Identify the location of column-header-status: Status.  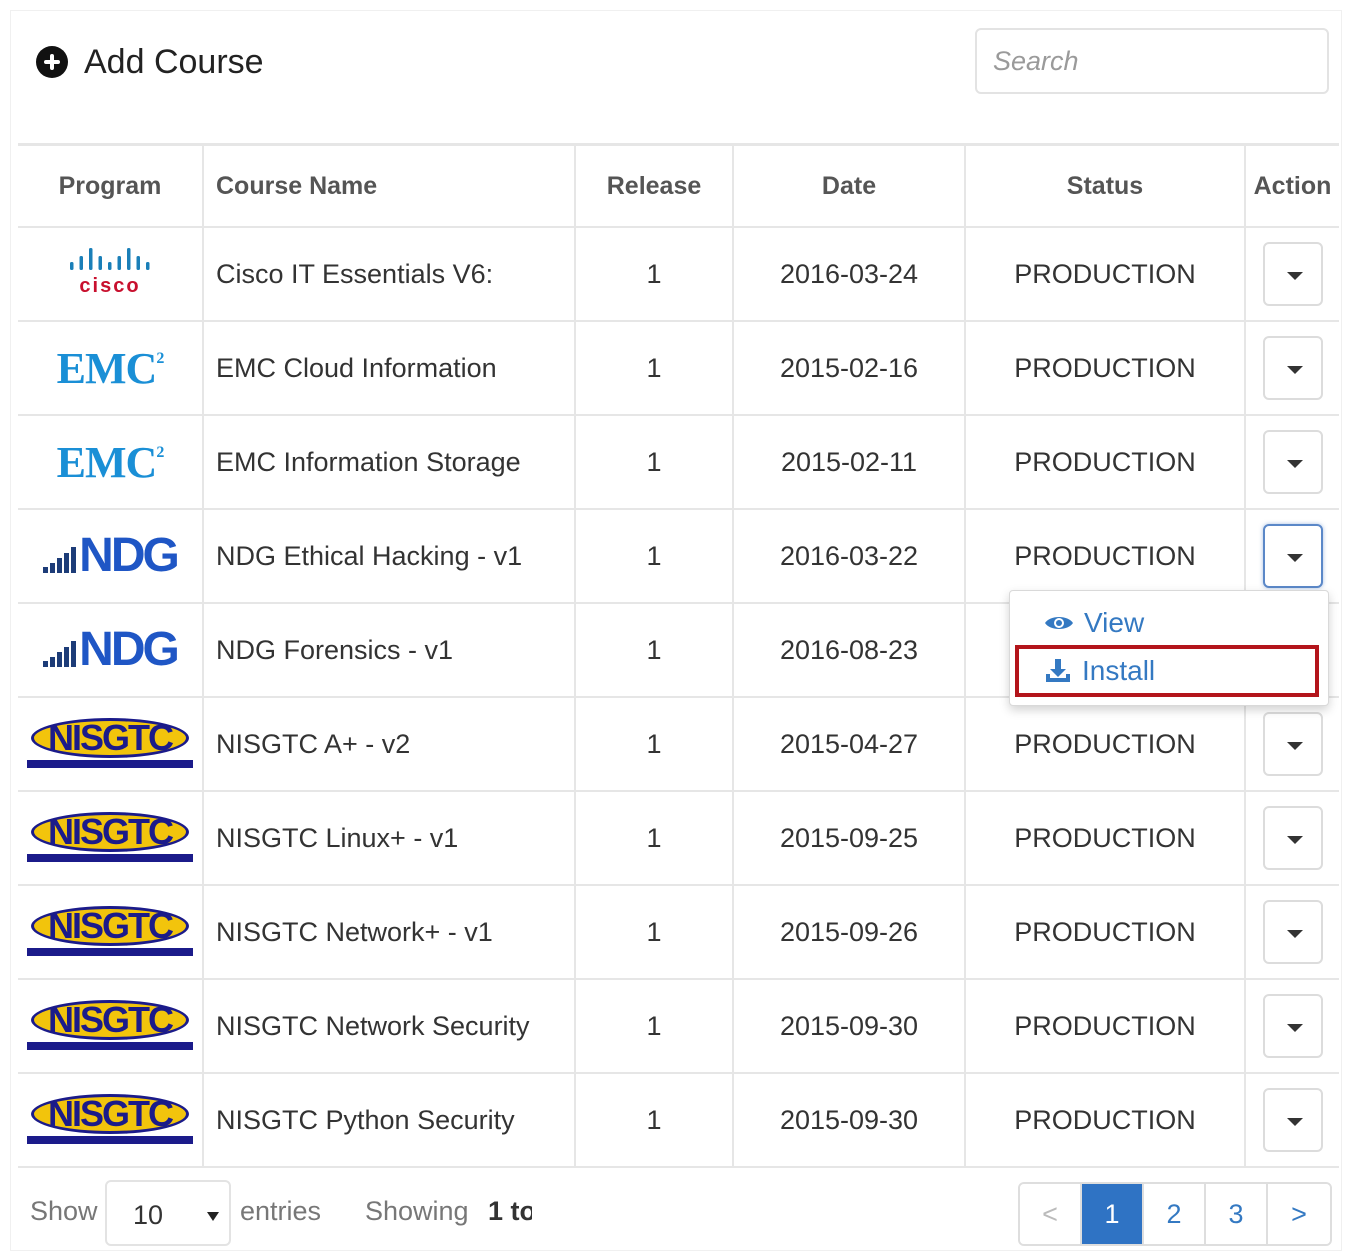
(1105, 186).